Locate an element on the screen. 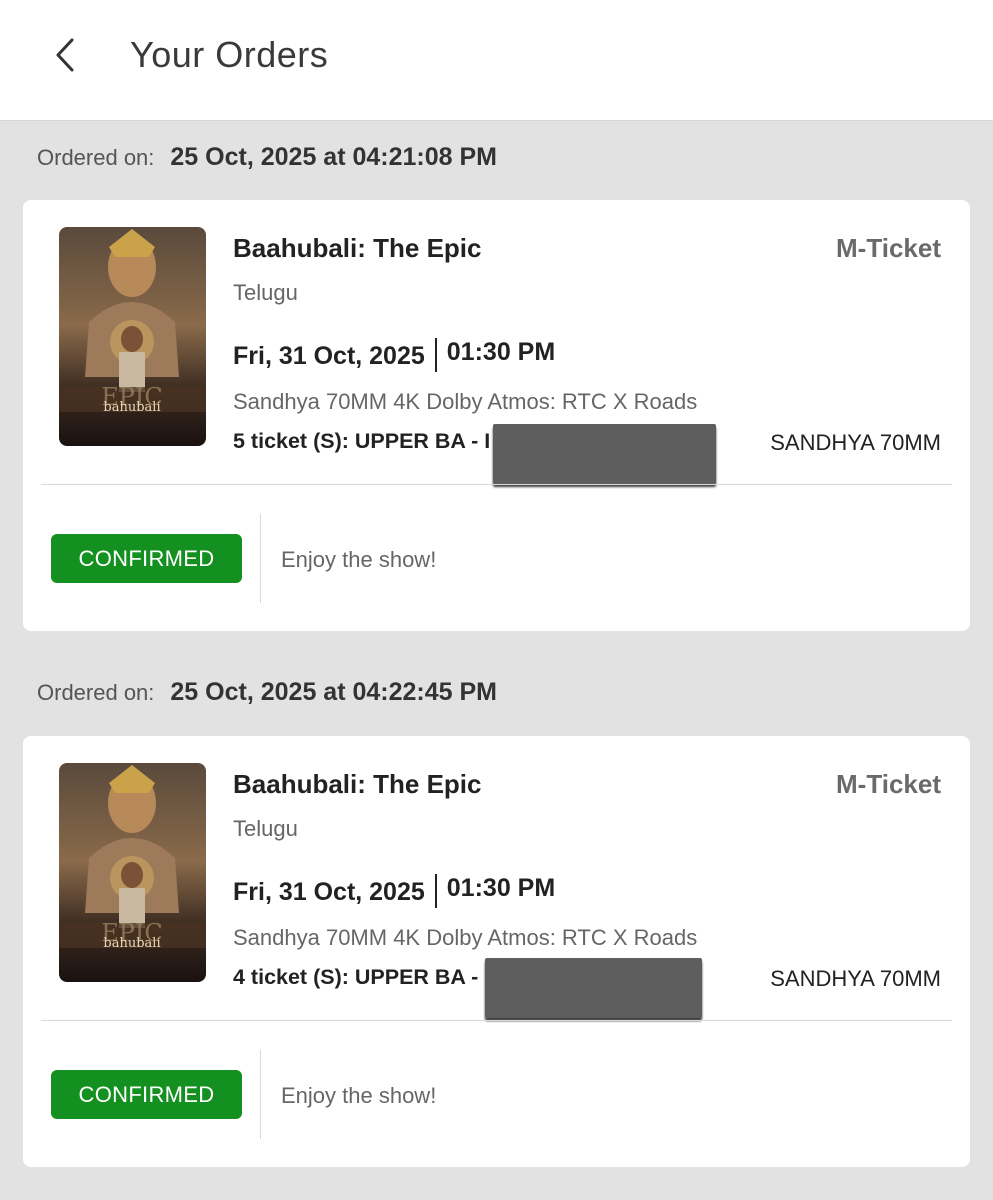 This screenshot has width=993, height=1200. order-date-row: Ordered on: 25 Oct, 2025 at 04:22:45 PM is located at coordinates (267, 698).